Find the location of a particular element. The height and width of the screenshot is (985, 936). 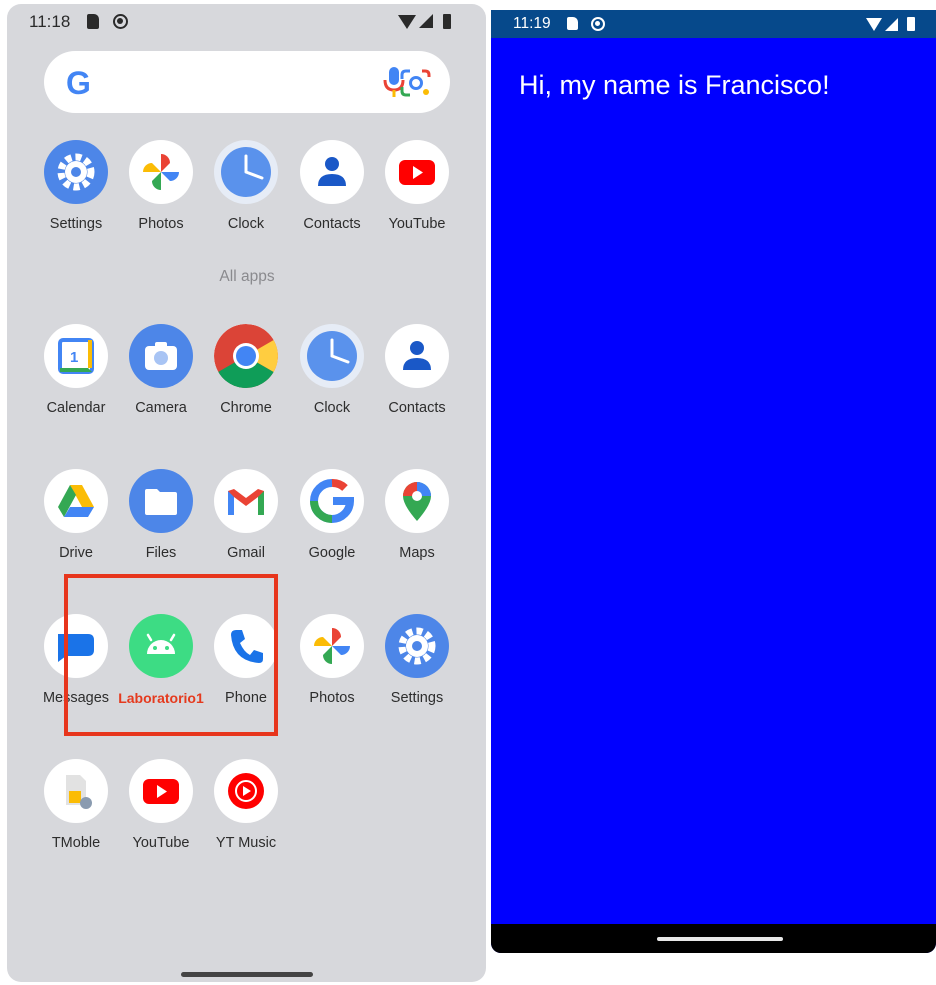

app-chrome: Chrome is located at coordinates (246, 374).